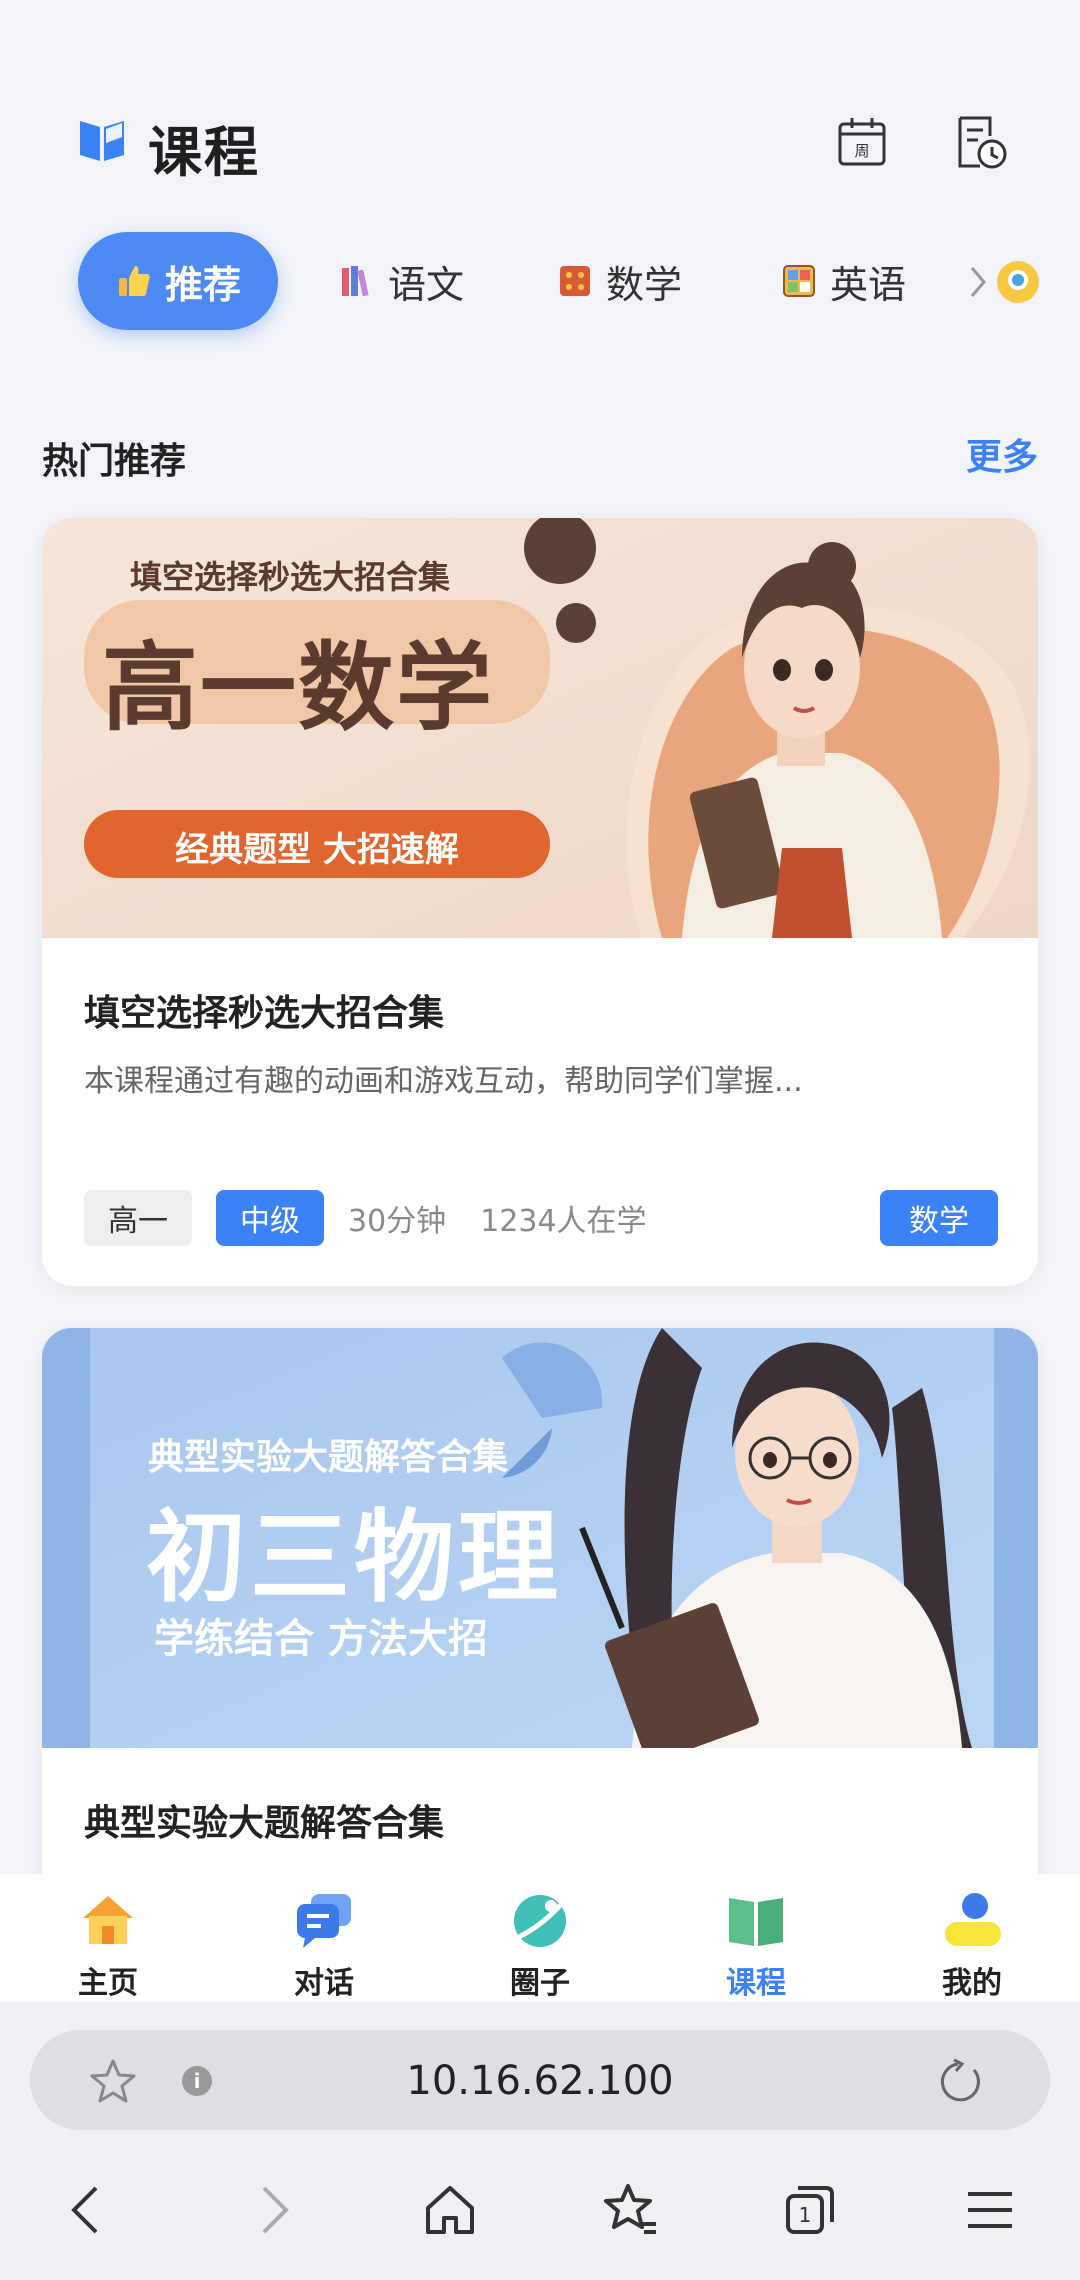 The width and height of the screenshot is (1080, 2280). I want to click on profile-icon, so click(973, 1919).